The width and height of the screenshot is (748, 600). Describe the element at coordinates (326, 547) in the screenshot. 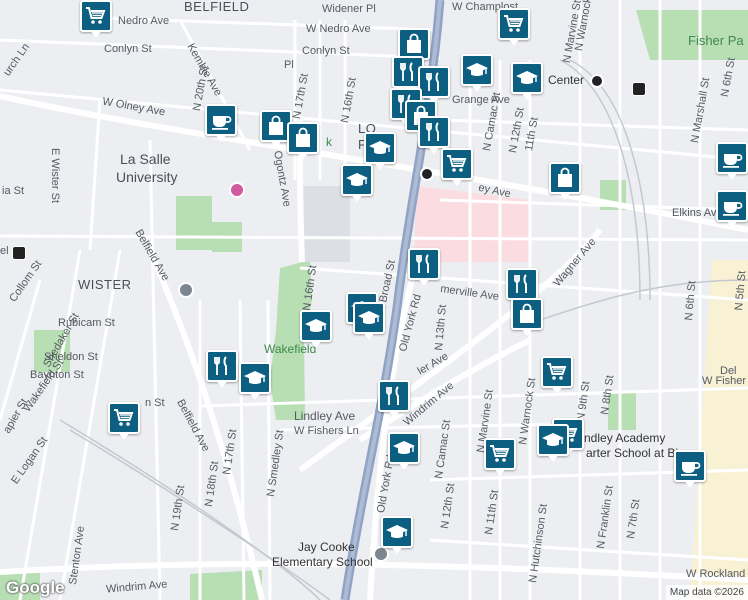

I see `place-label-jay-cooke: Jay Cooke` at that location.